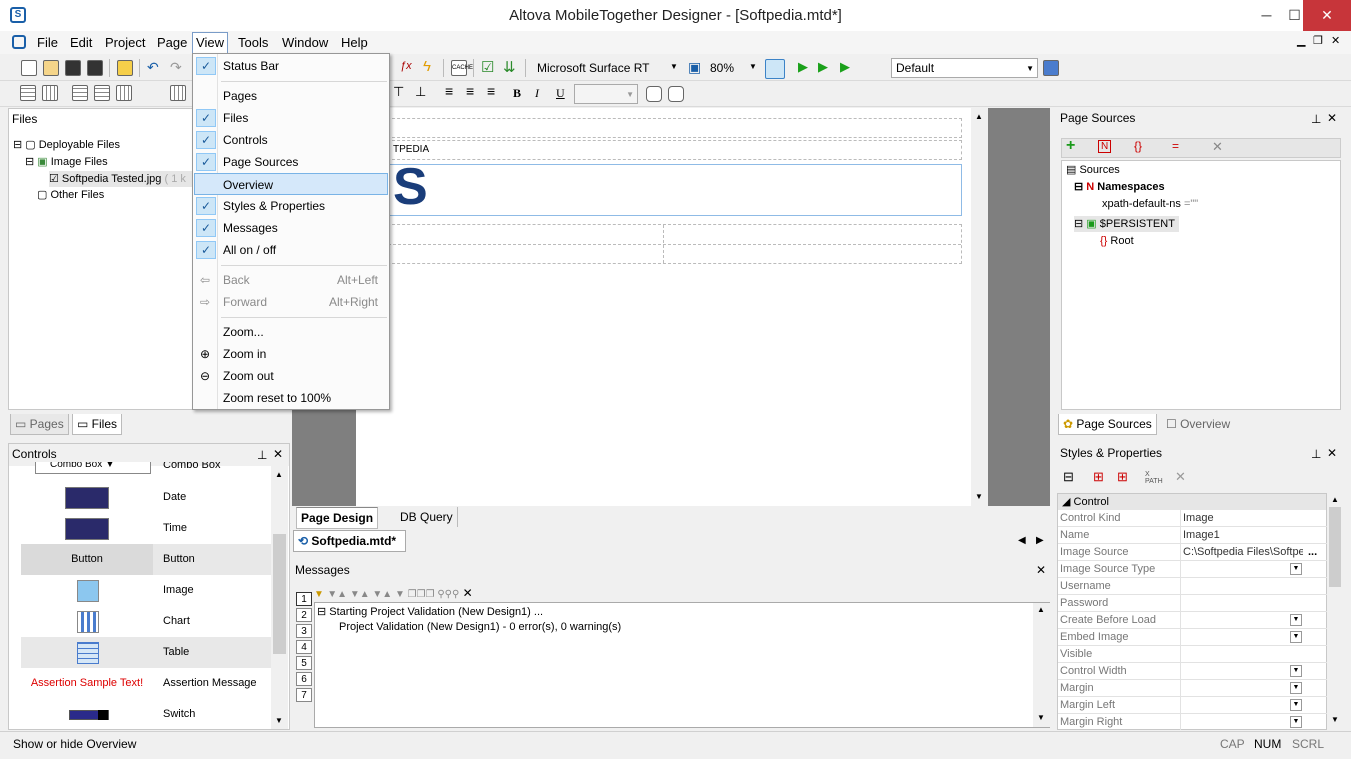 Image resolution: width=1351 pixels, height=759 pixels. Describe the element at coordinates (1193, 620) in the screenshot. I see `prop-row: Create Before Load ▼` at that location.